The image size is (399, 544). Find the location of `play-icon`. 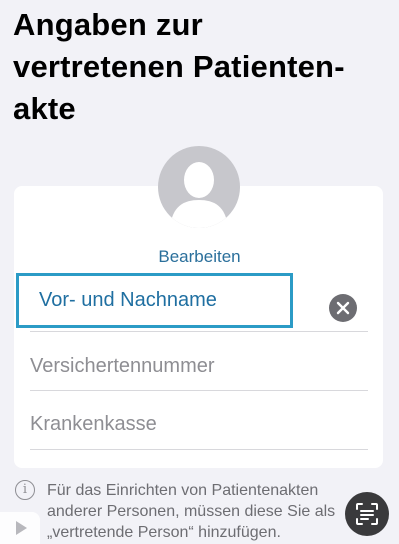

play-icon is located at coordinates (21, 528).